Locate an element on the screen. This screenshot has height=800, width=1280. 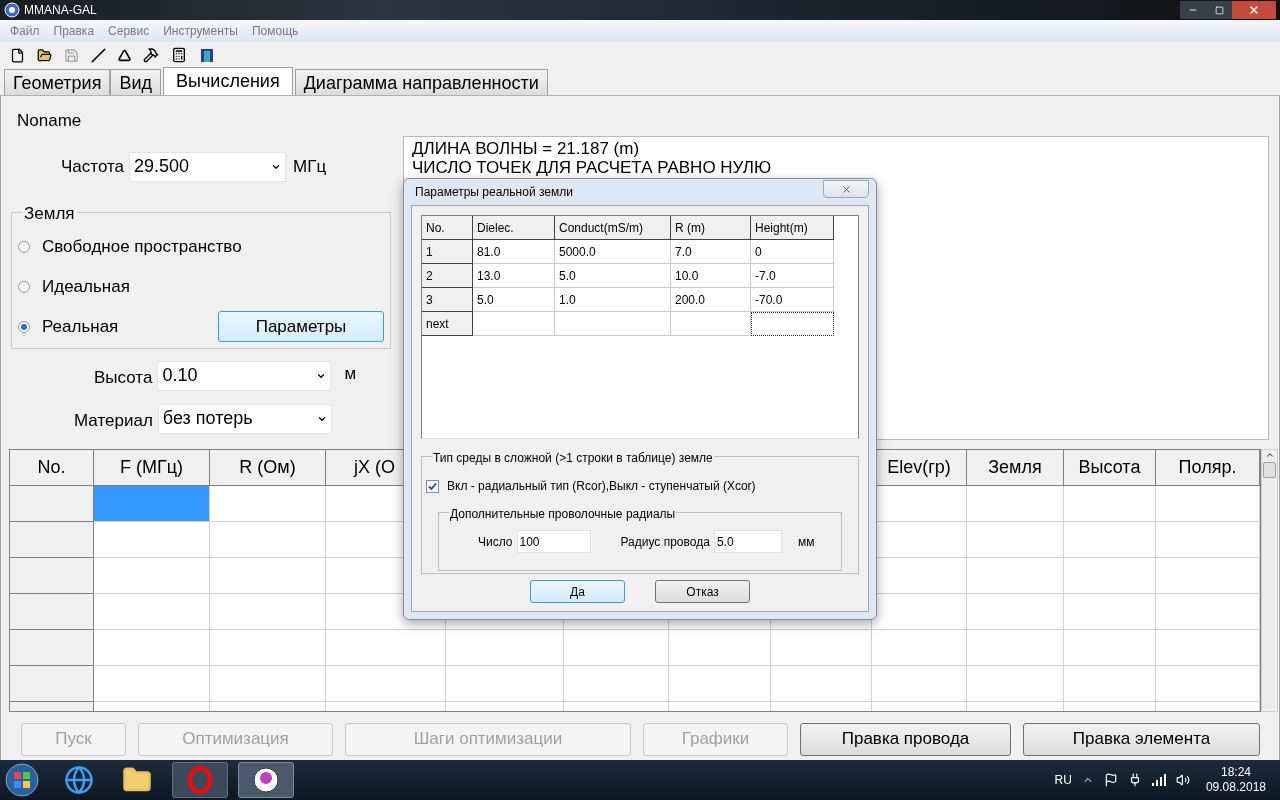
scrollbar is located at coordinates (1269, 580).